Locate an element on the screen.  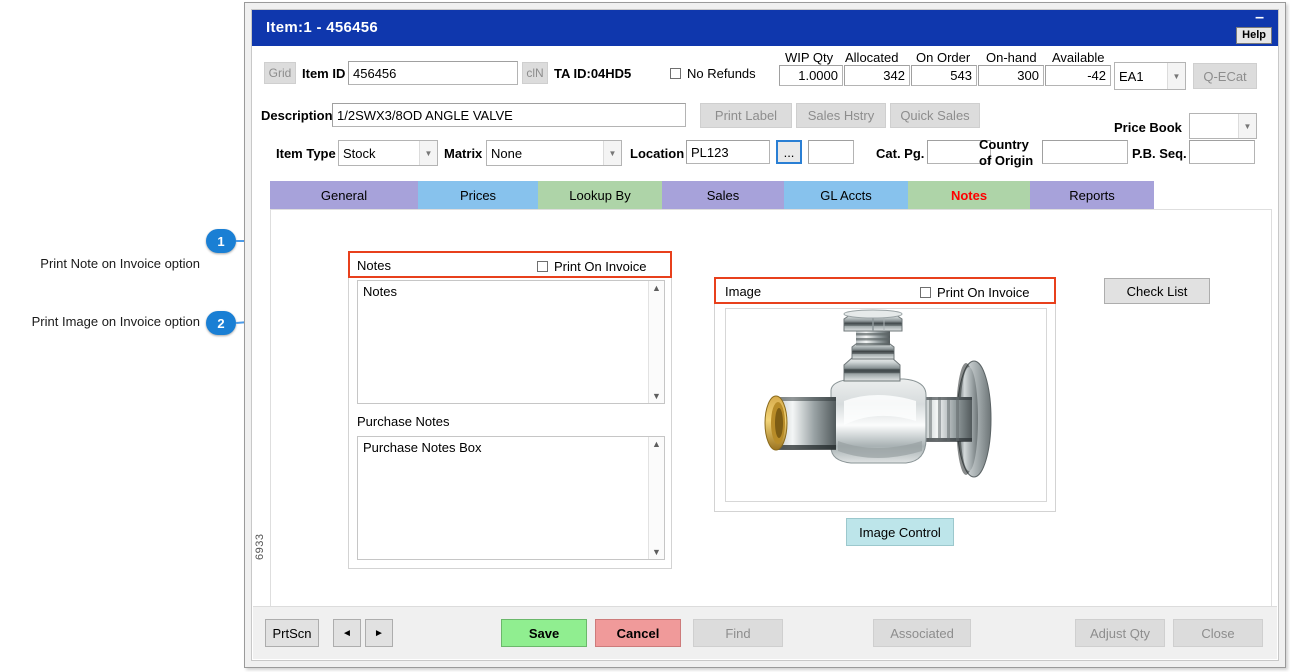
help-button: Help is located at coordinates (1254, 35).